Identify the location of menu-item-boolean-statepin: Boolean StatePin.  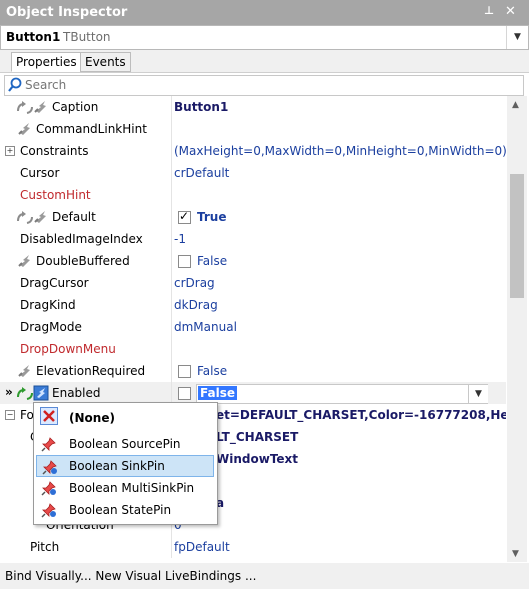
(125, 510).